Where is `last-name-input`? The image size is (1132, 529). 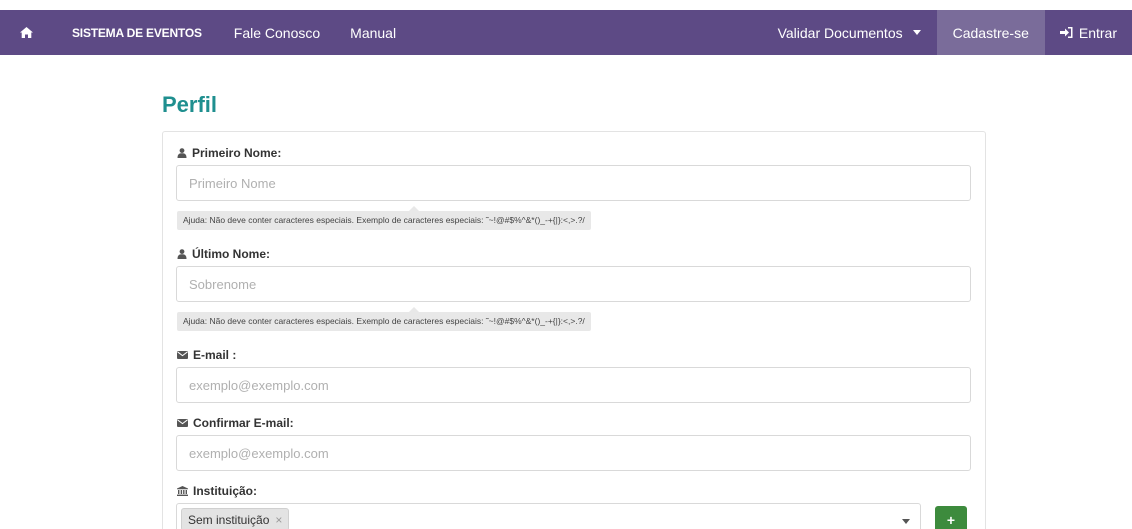
last-name-input is located at coordinates (573, 284).